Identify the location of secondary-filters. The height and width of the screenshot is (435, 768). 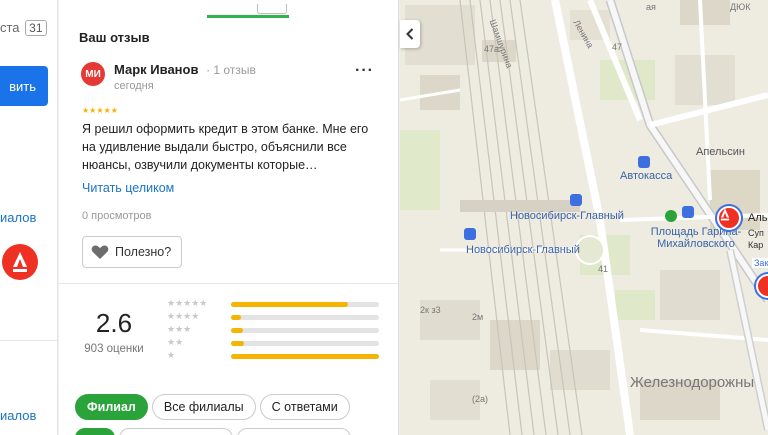
(213, 431).